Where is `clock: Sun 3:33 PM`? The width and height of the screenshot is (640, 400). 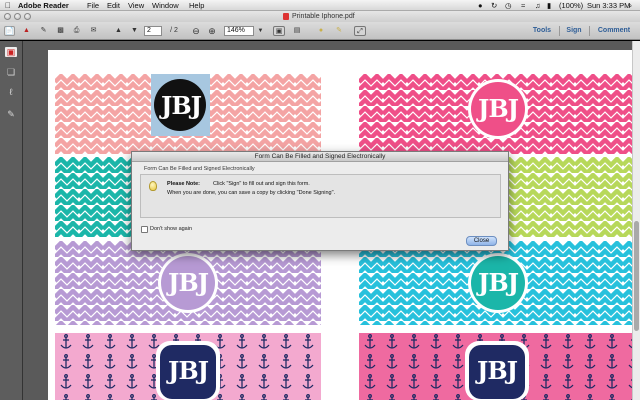 clock: Sun 3:33 PM is located at coordinates (608, 5).